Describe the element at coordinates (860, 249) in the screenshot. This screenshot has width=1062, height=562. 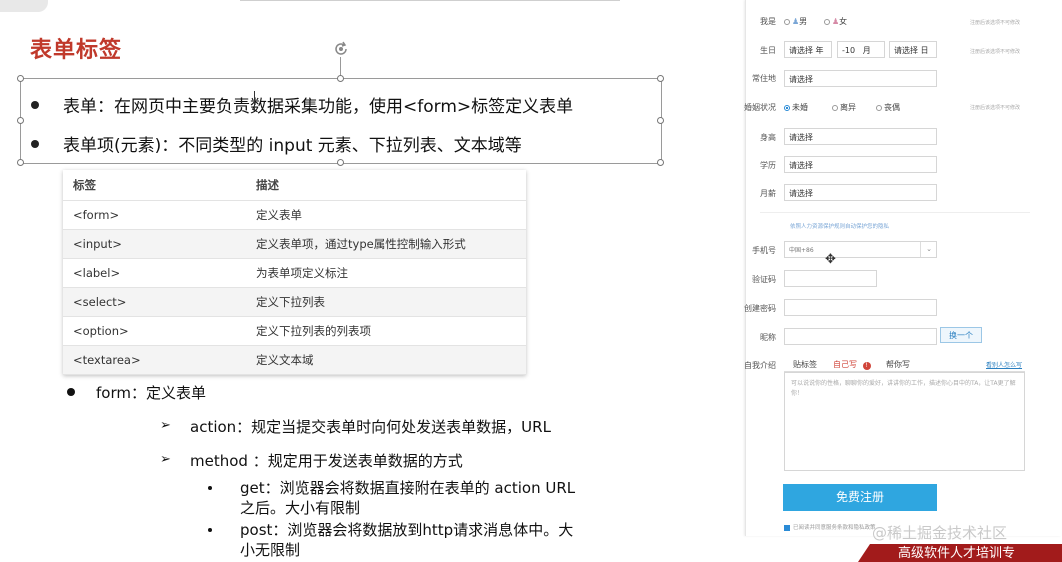
I see `phone-input: 中国+86` at that location.